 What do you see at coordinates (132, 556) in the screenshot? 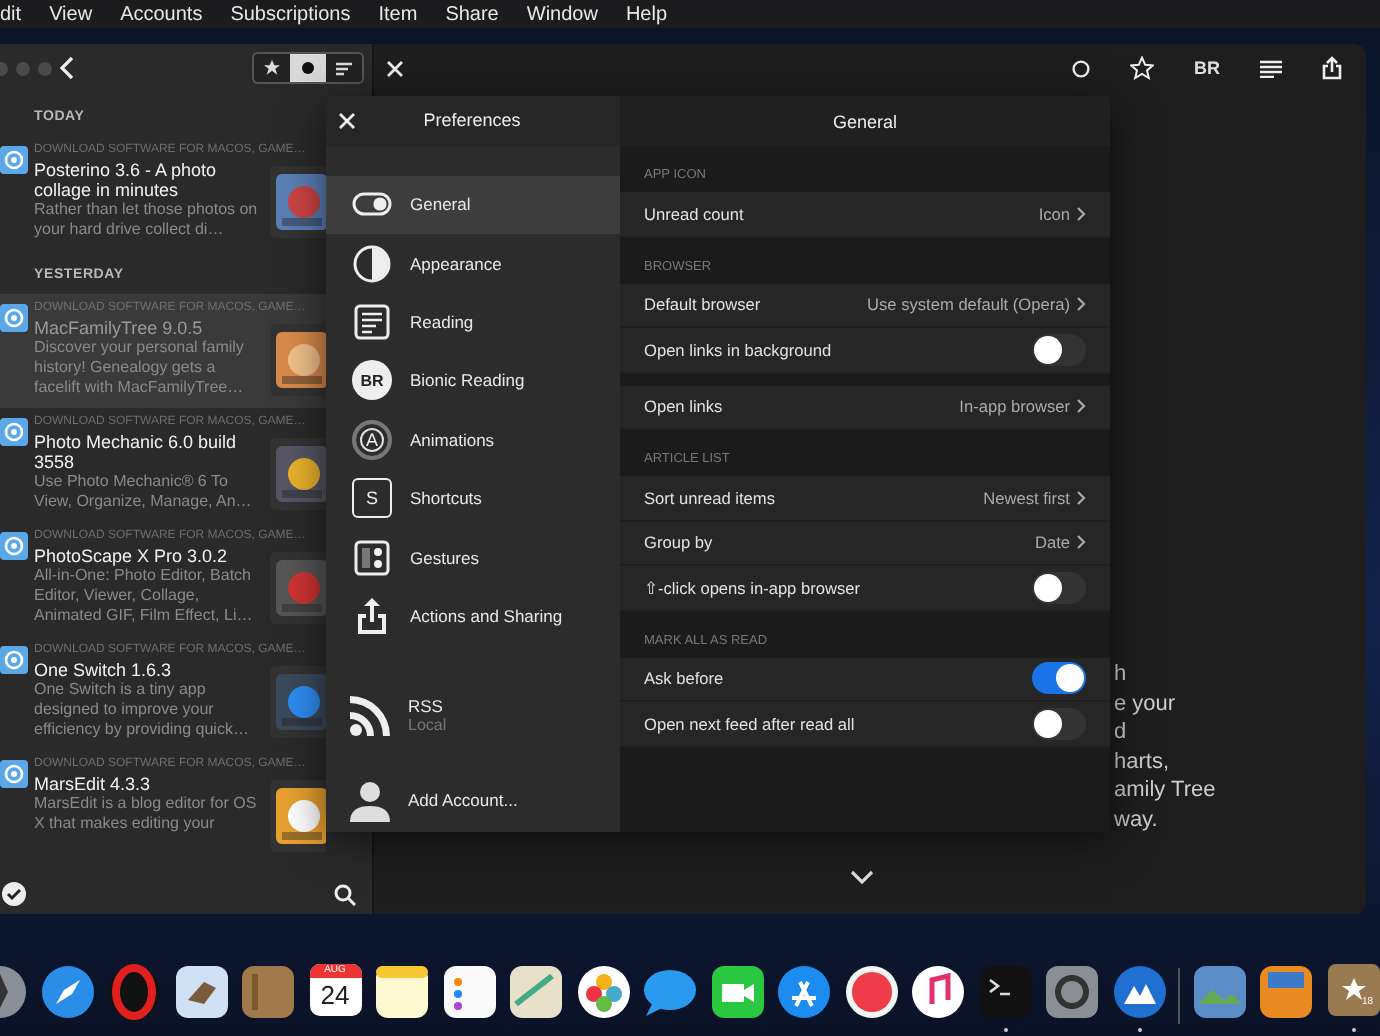
I see `article-title: PhotoScape X Pro 3.0.2` at bounding box center [132, 556].